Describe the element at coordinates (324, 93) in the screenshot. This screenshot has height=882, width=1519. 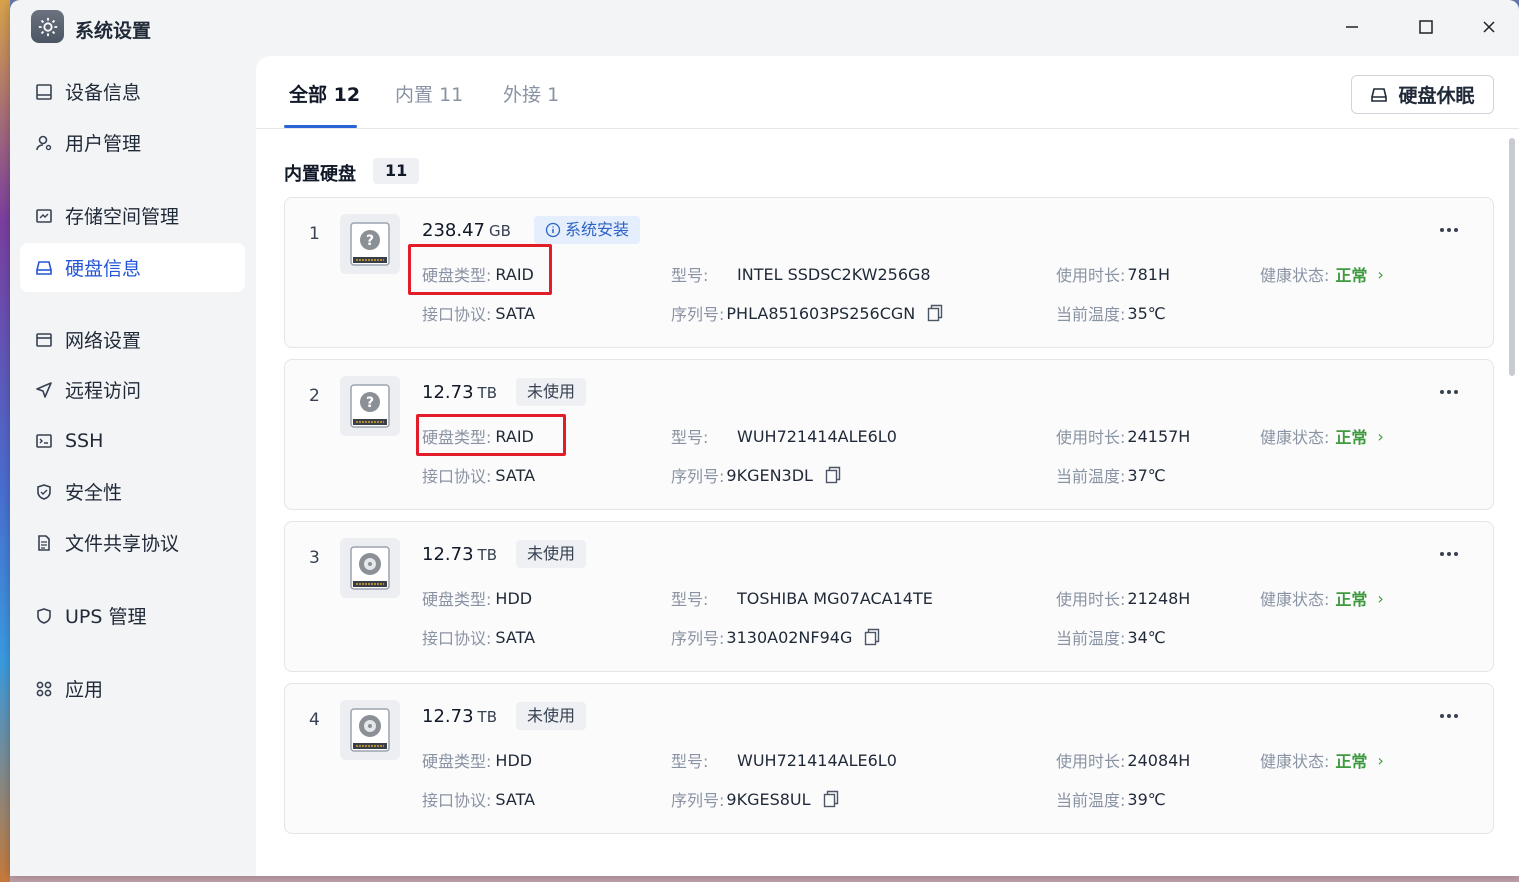
I see `tab-all: 全部 12` at that location.